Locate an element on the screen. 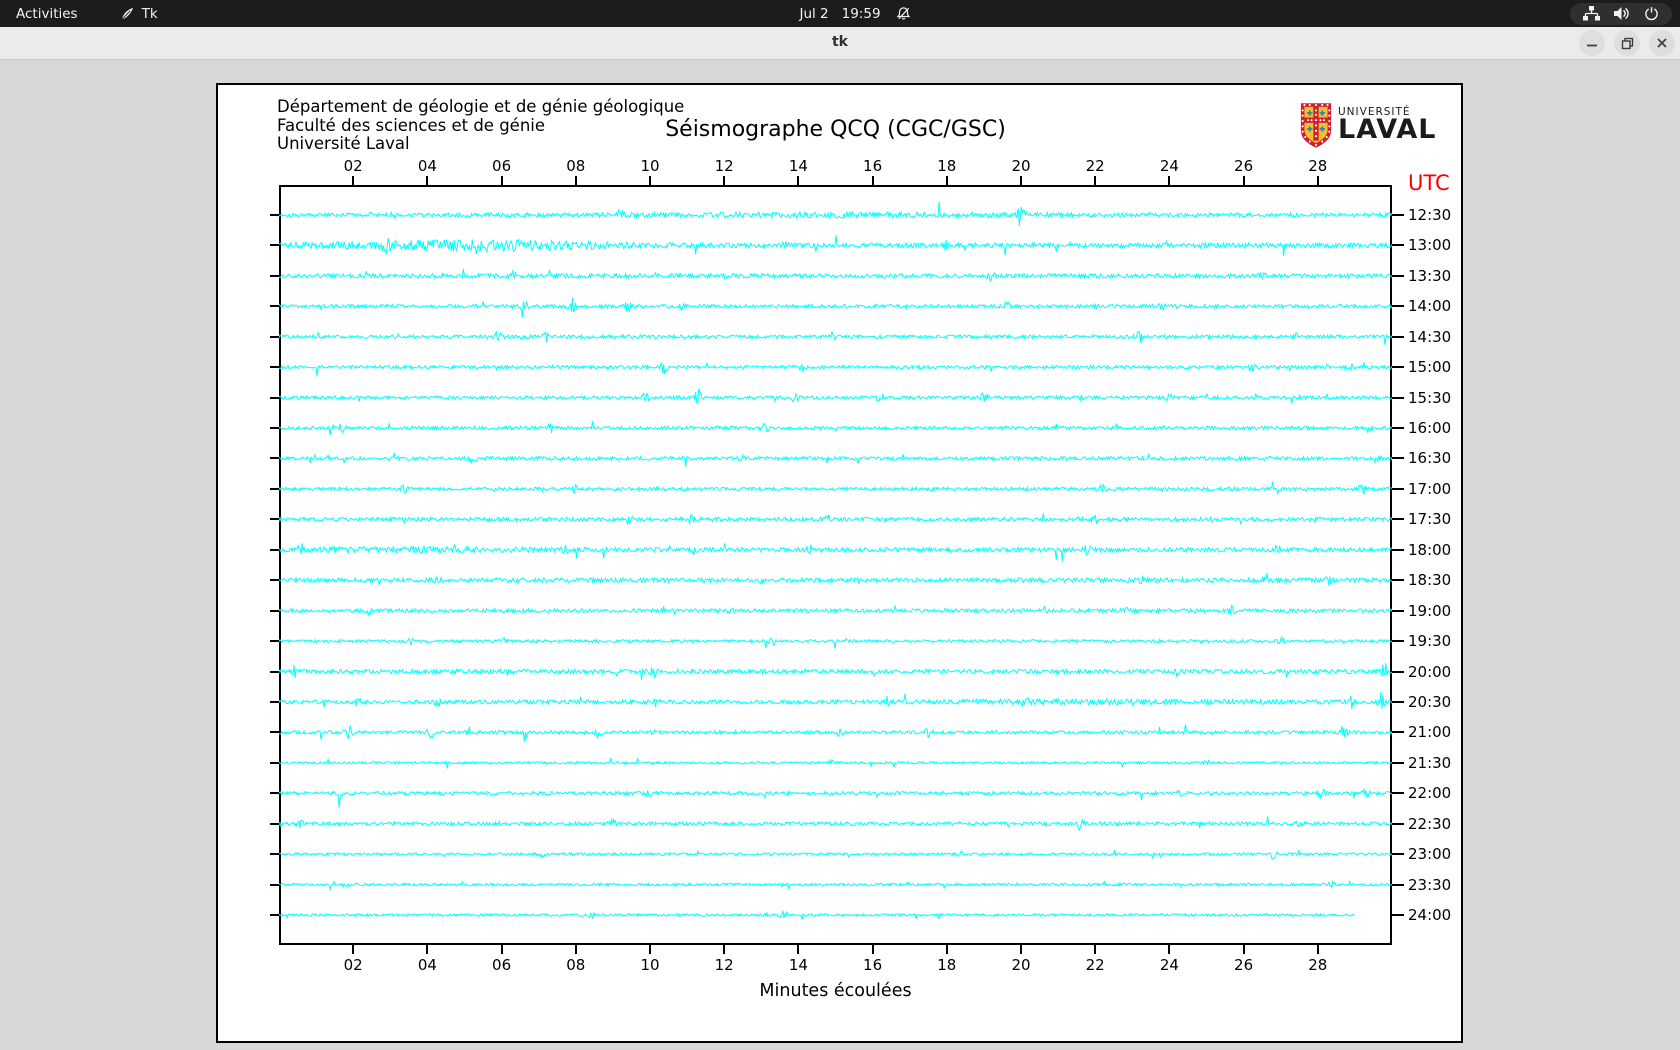 This screenshot has width=1680, height=1050. notifications-disabled-icon is located at coordinates (903, 13).